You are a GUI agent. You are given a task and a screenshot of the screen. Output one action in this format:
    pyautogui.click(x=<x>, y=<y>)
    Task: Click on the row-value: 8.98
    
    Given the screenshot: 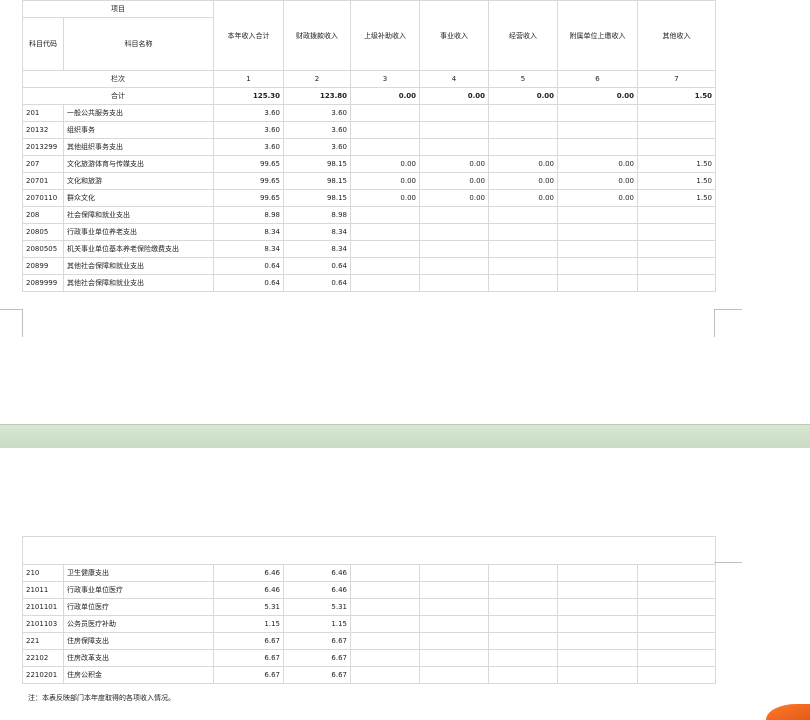 What is the action you would take?
    pyautogui.click(x=317, y=215)
    